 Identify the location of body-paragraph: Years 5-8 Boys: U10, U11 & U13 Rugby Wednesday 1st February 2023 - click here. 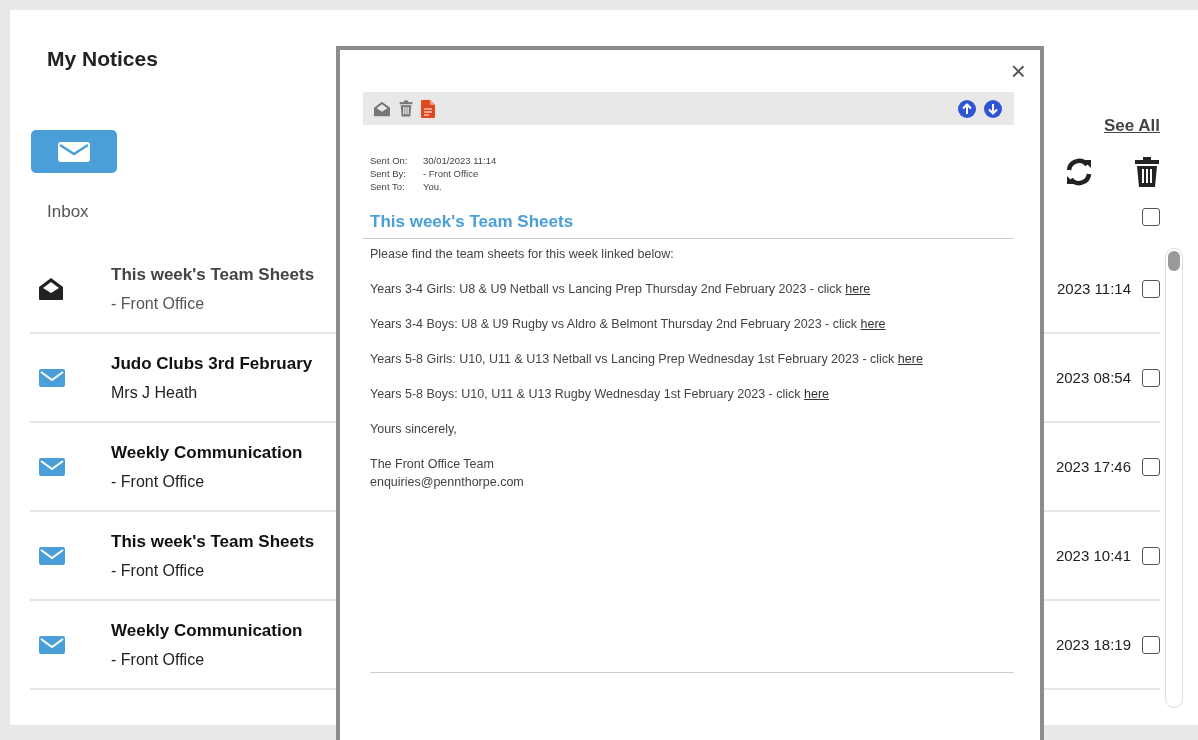
(600, 394).